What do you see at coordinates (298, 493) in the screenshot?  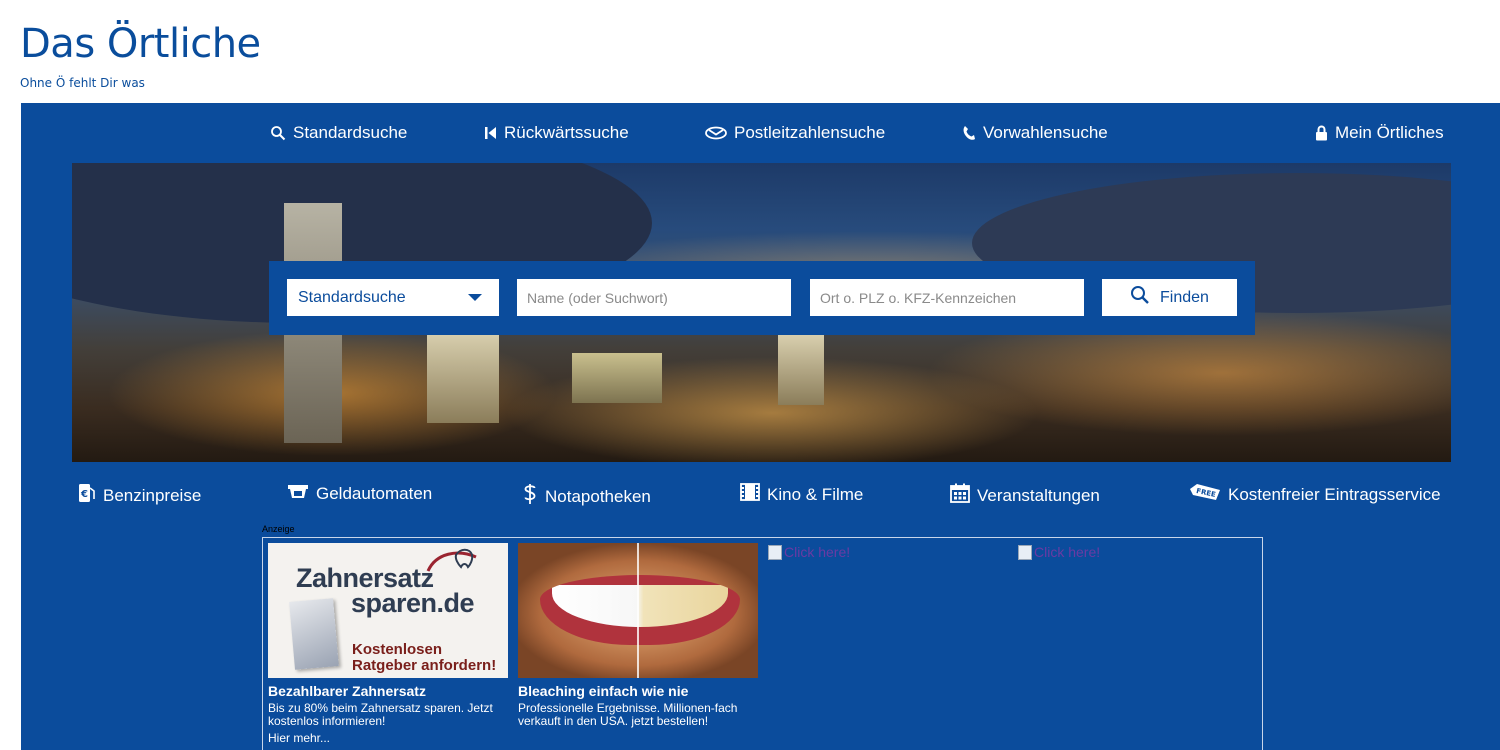 I see `atm-icon` at bounding box center [298, 493].